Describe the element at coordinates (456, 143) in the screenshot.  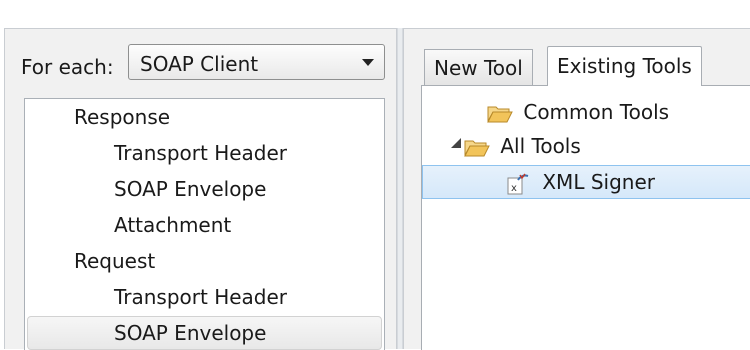
I see `expand-triangle-icon` at that location.